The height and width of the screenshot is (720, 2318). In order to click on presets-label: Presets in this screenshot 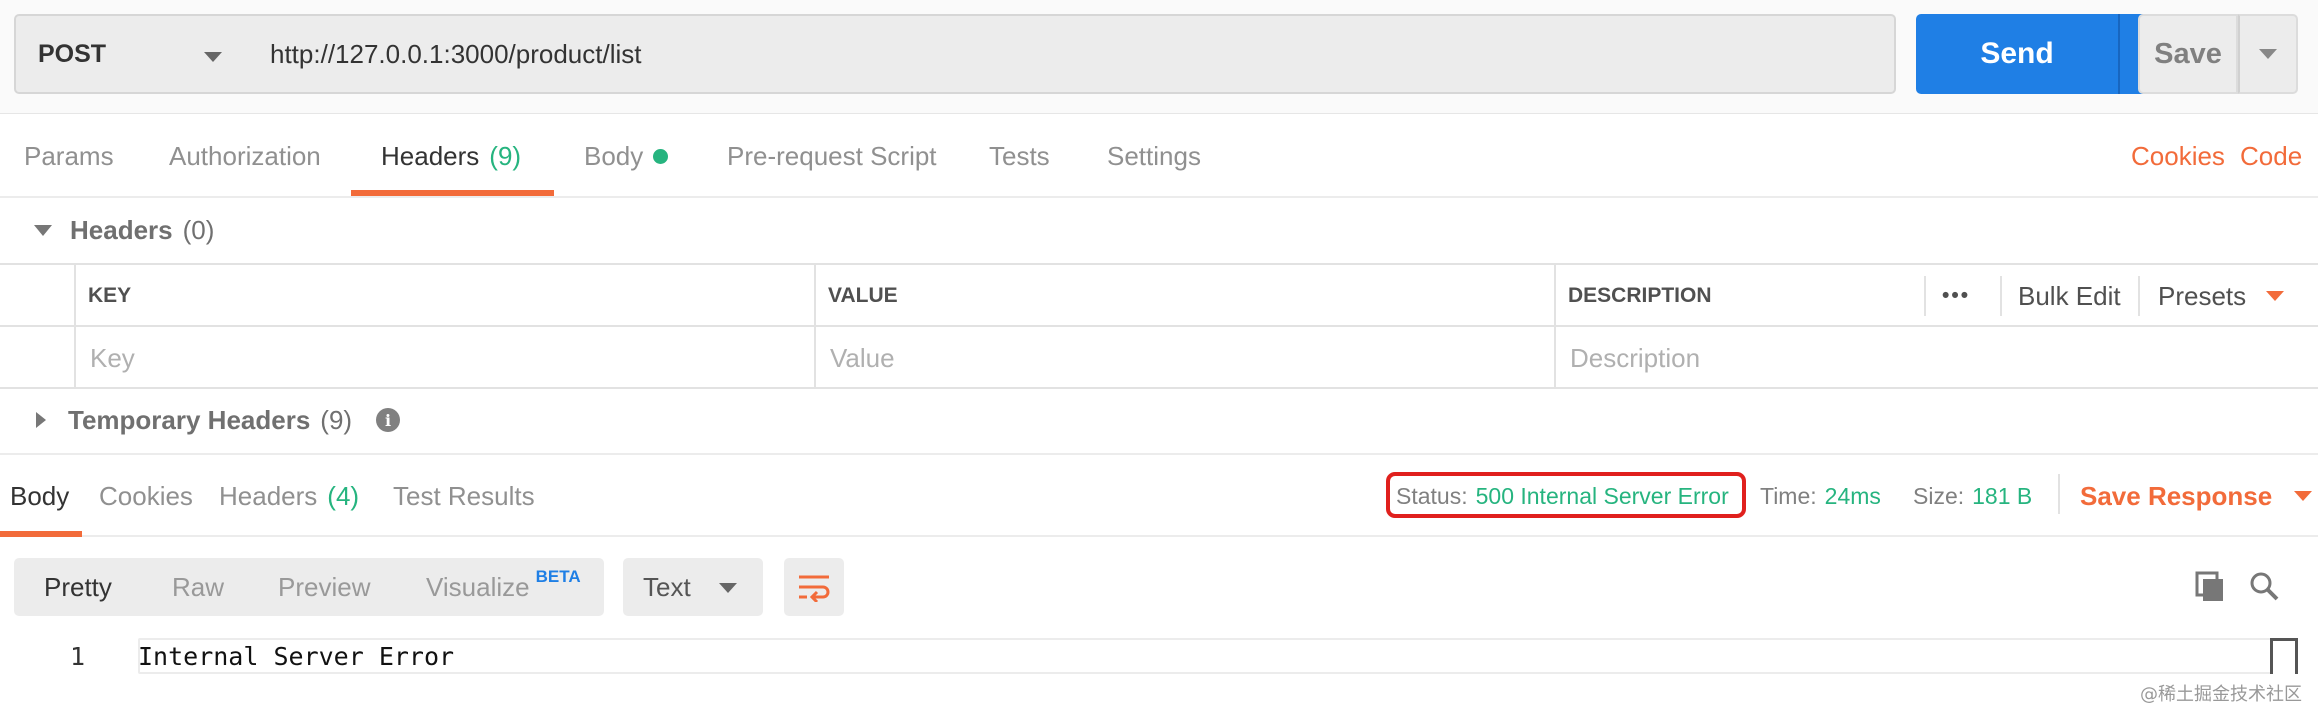, I will do `click(2202, 295)`.